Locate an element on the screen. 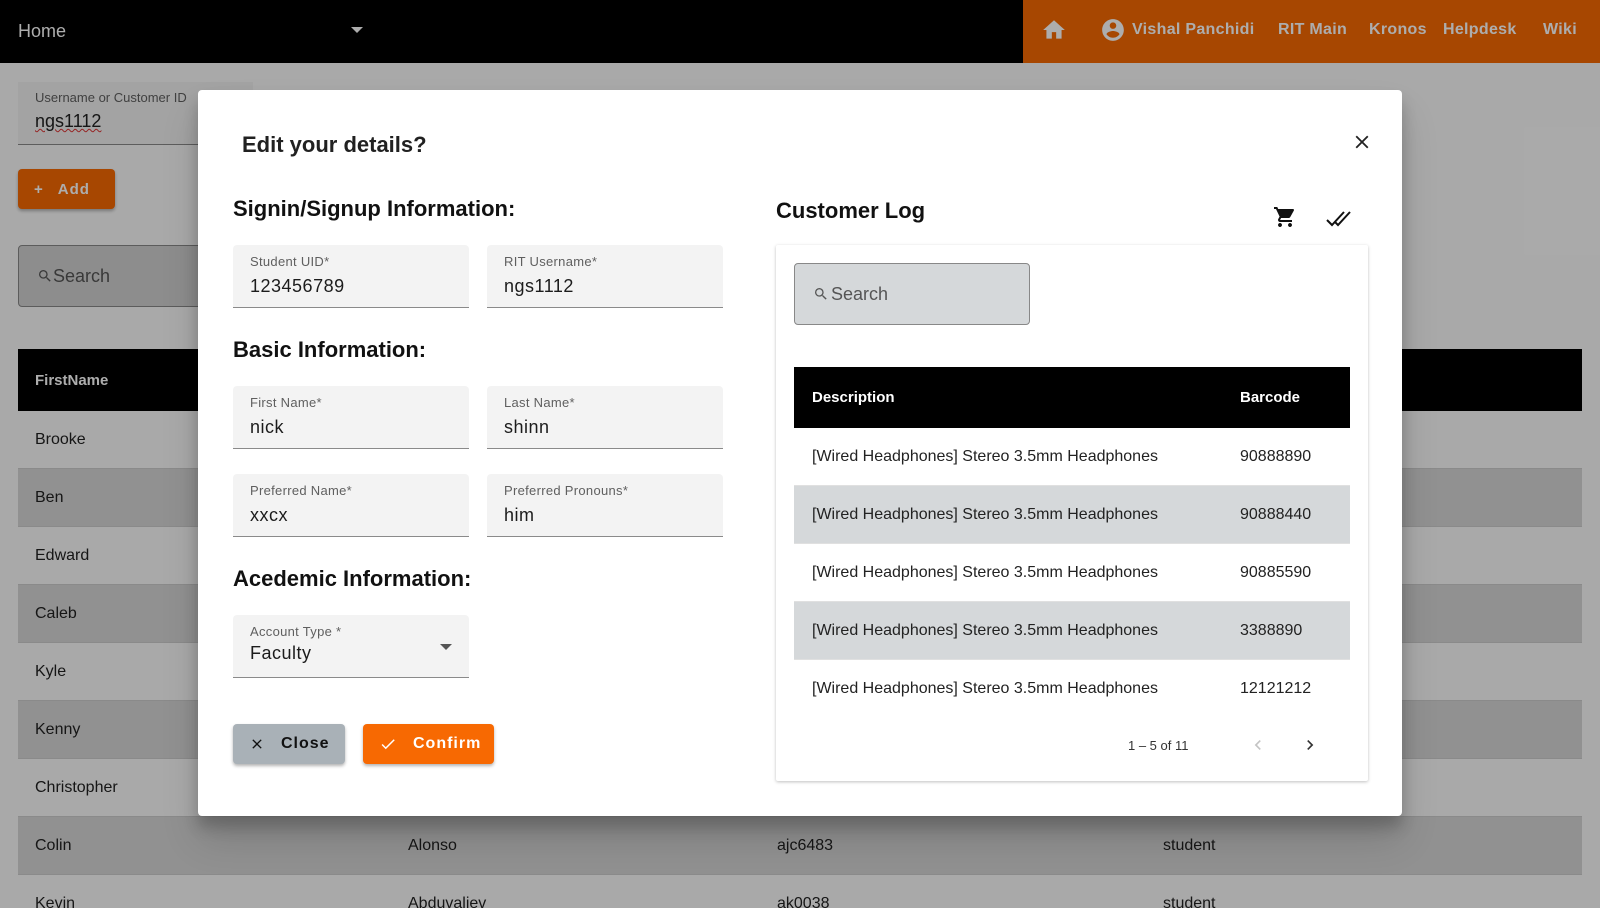 Image resolution: width=1600 pixels, height=908 pixels. chevron-left-icon is located at coordinates (1258, 746).